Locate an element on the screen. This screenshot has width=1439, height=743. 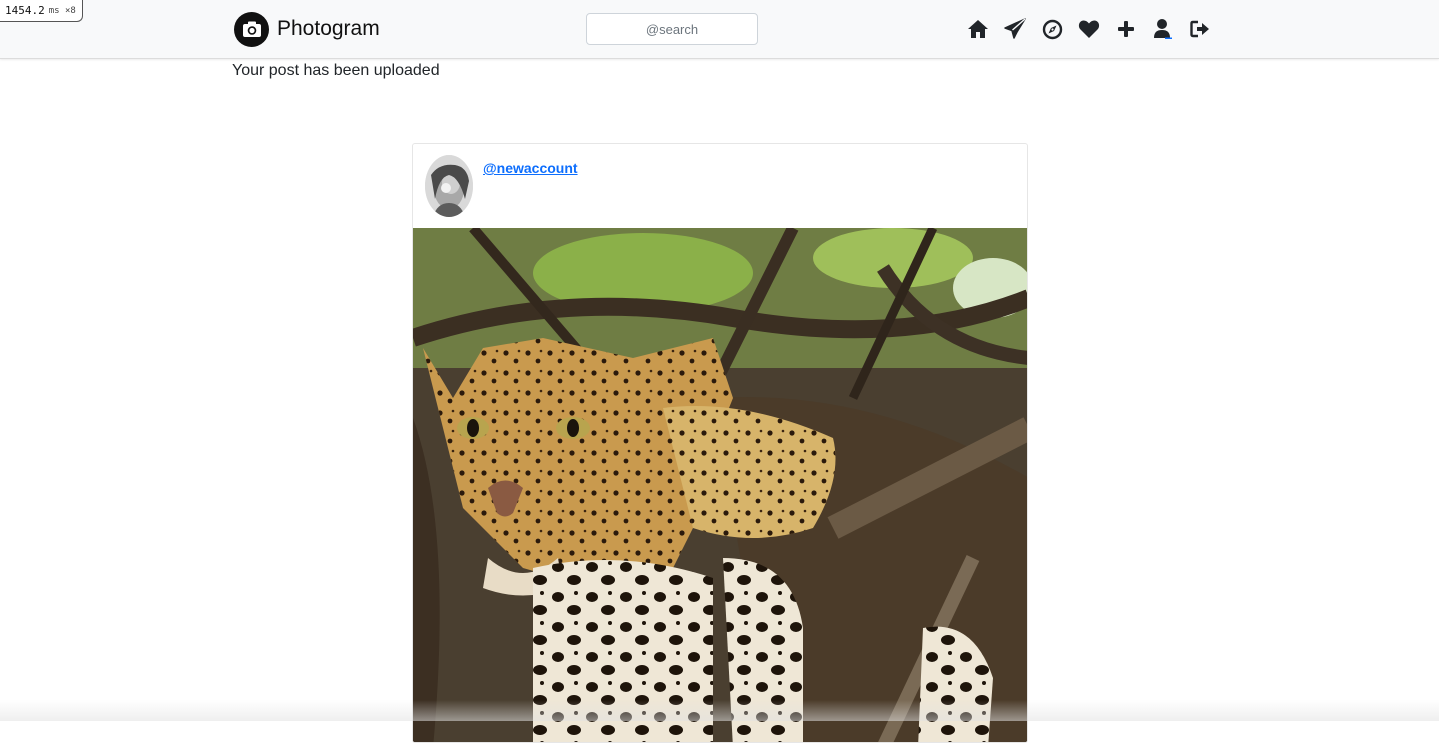
perf-badge: 1454.2 ms ×8 is located at coordinates (41, 11).